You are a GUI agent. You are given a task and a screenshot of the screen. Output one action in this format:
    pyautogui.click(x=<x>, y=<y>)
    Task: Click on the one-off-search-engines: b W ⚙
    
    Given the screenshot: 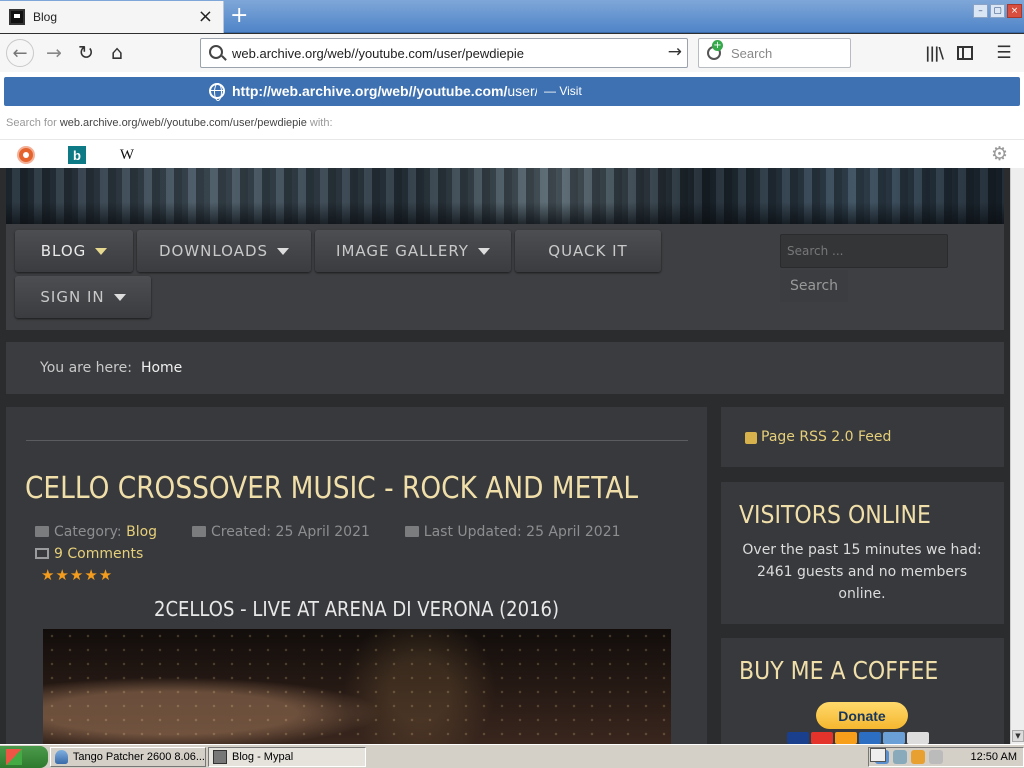 What is the action you would take?
    pyautogui.click(x=512, y=153)
    